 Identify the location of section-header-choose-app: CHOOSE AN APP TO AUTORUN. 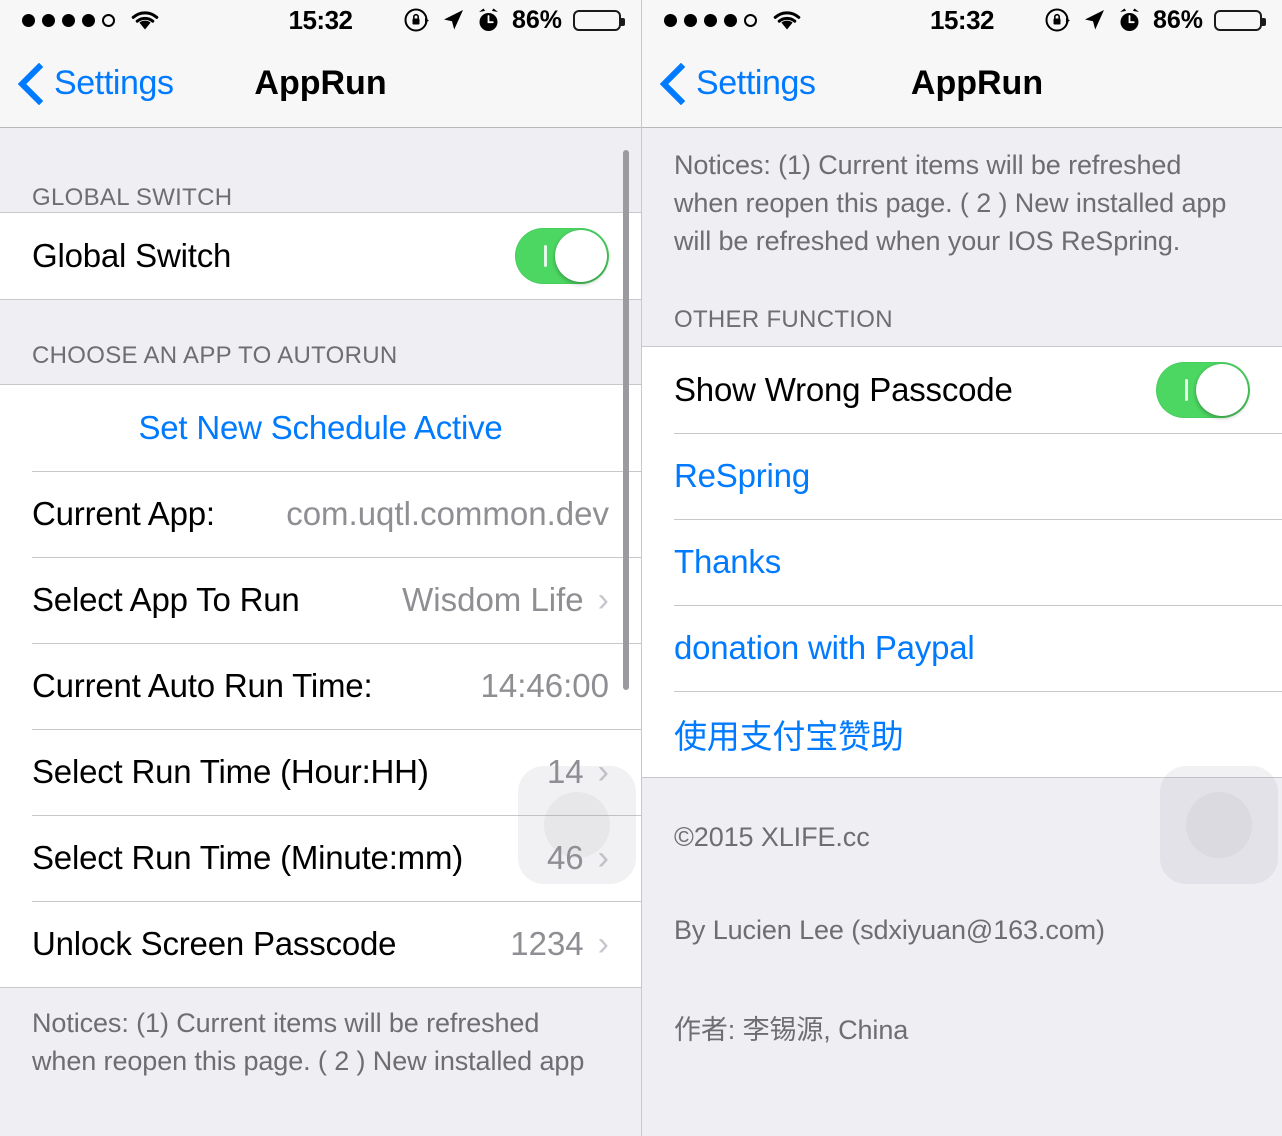
(215, 355).